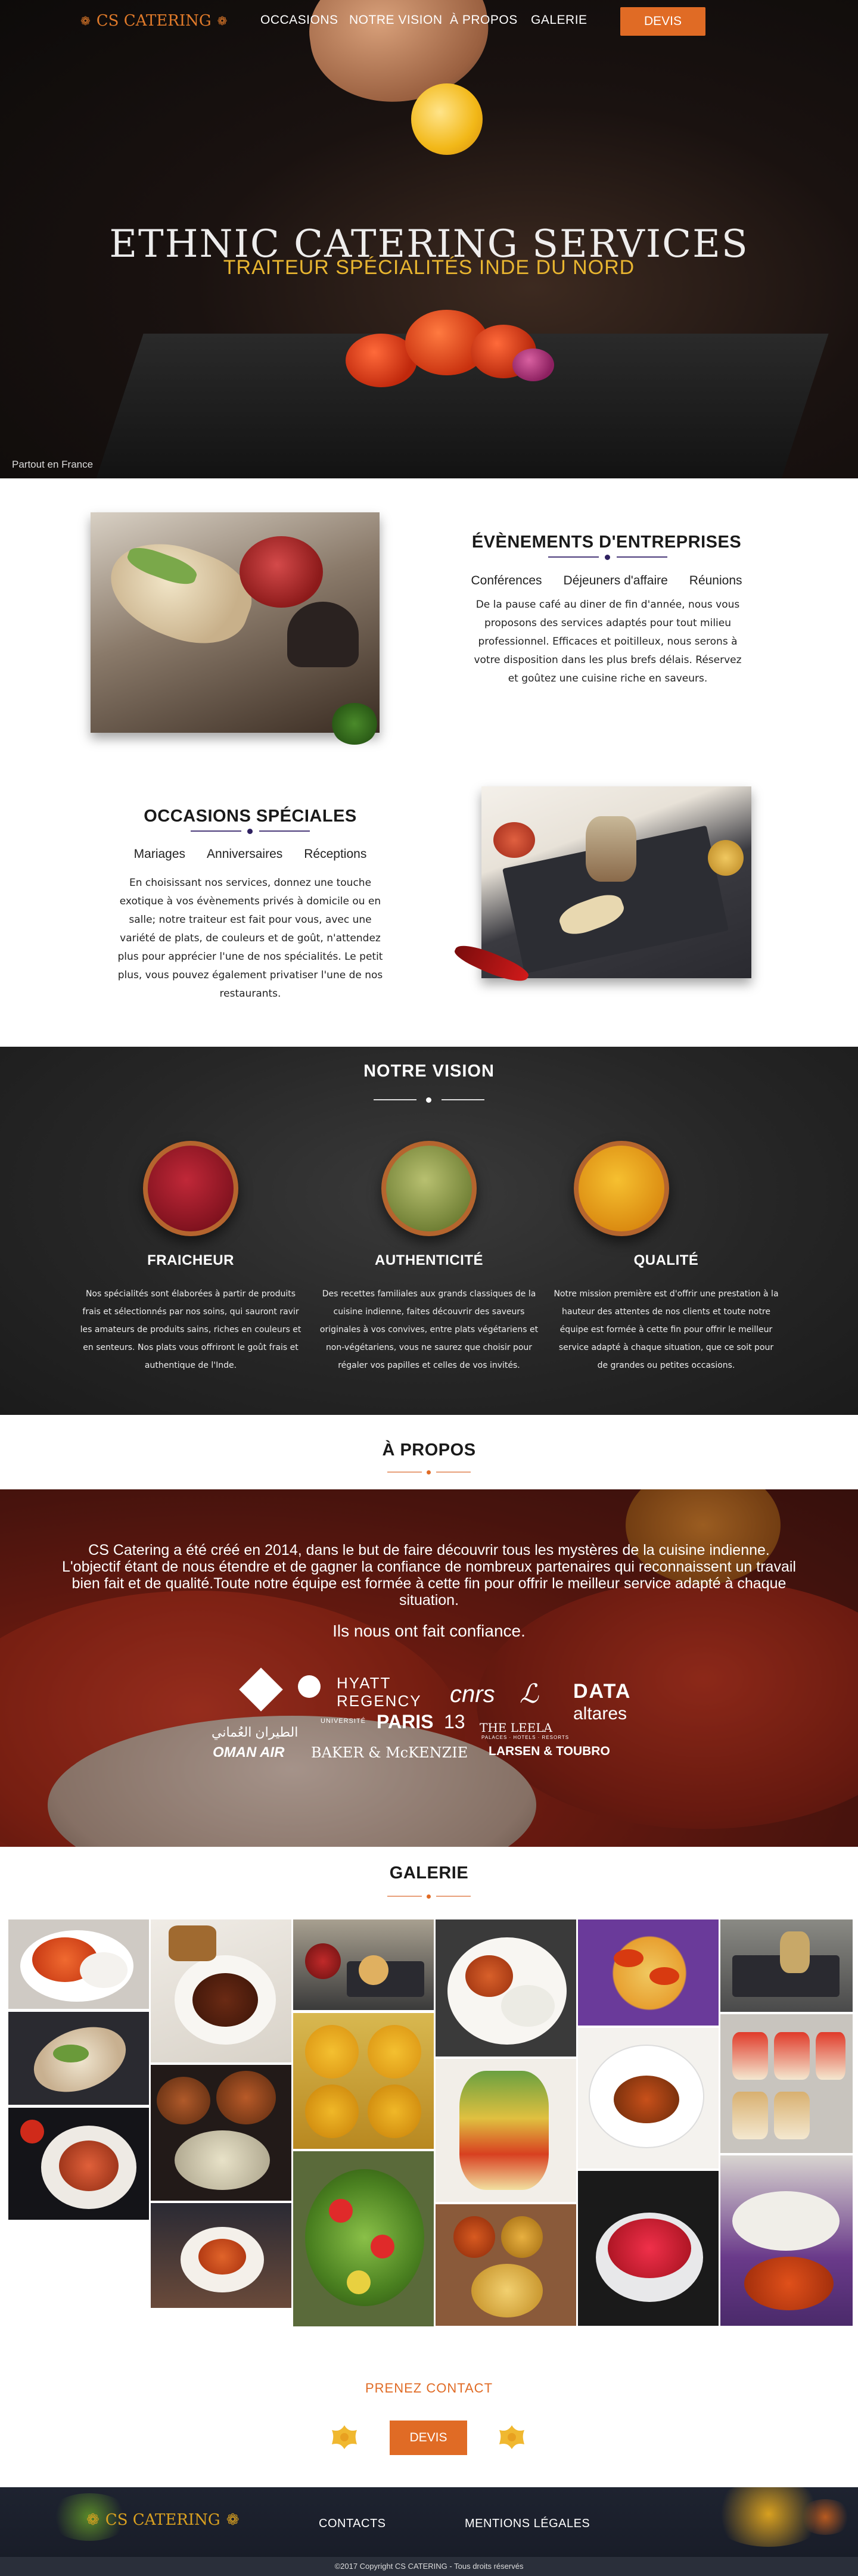  I want to click on oman-air-arabic: الطيران العُماني, so click(255, 1732).